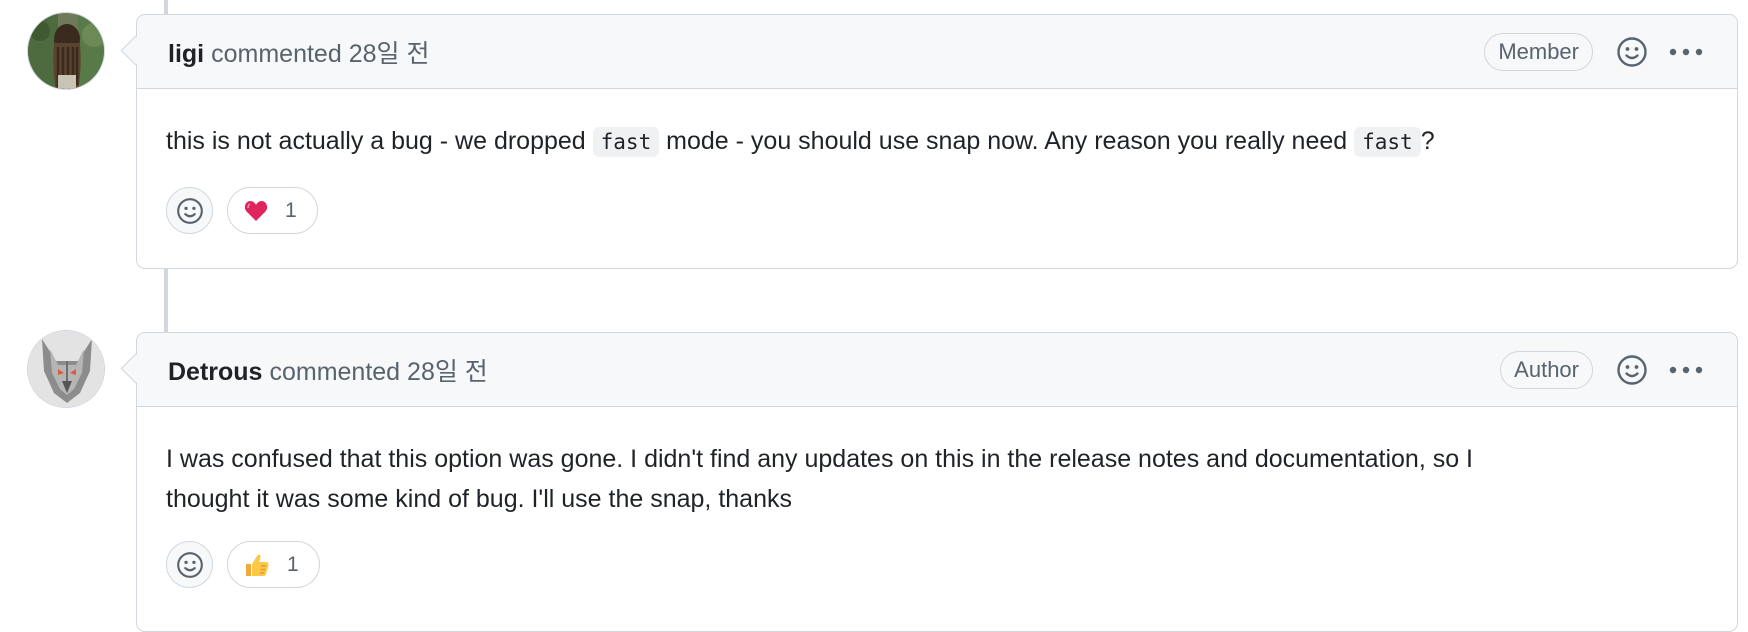  What do you see at coordinates (937, 52) in the screenshot?
I see `comment-header: ligi commented 28일 전 Member` at bounding box center [937, 52].